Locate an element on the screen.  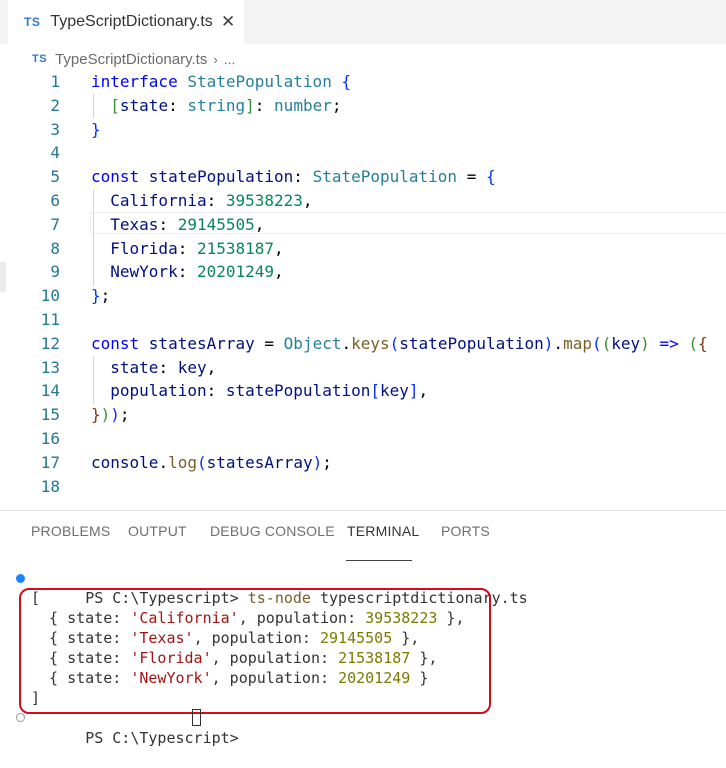
line-number: 14 is located at coordinates (50, 391).